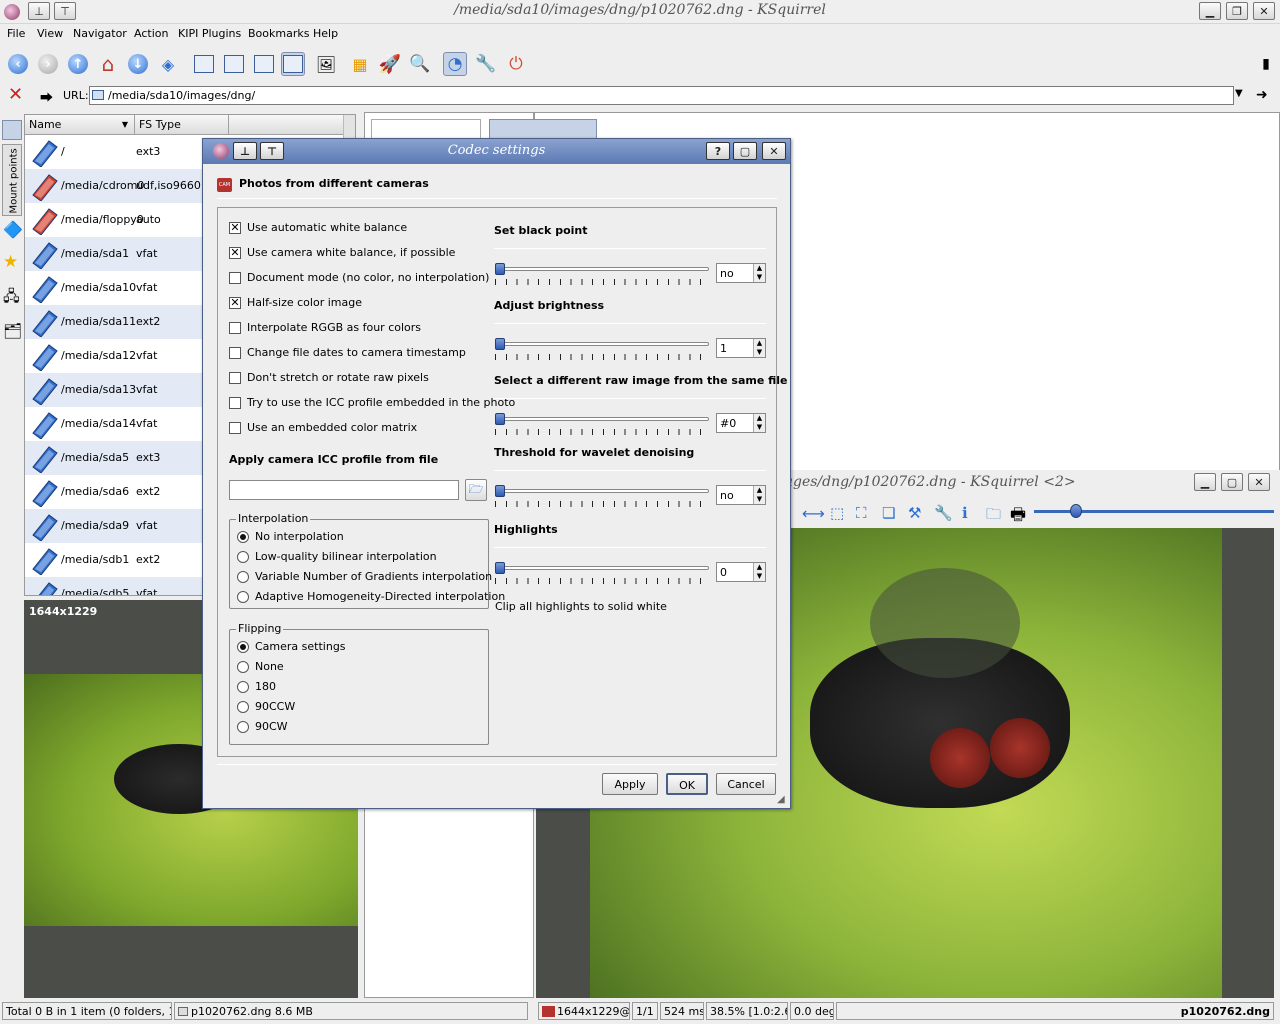  Describe the element at coordinates (1232, 482) in the screenshot. I see `viewer-maximize-button: ▢` at that location.